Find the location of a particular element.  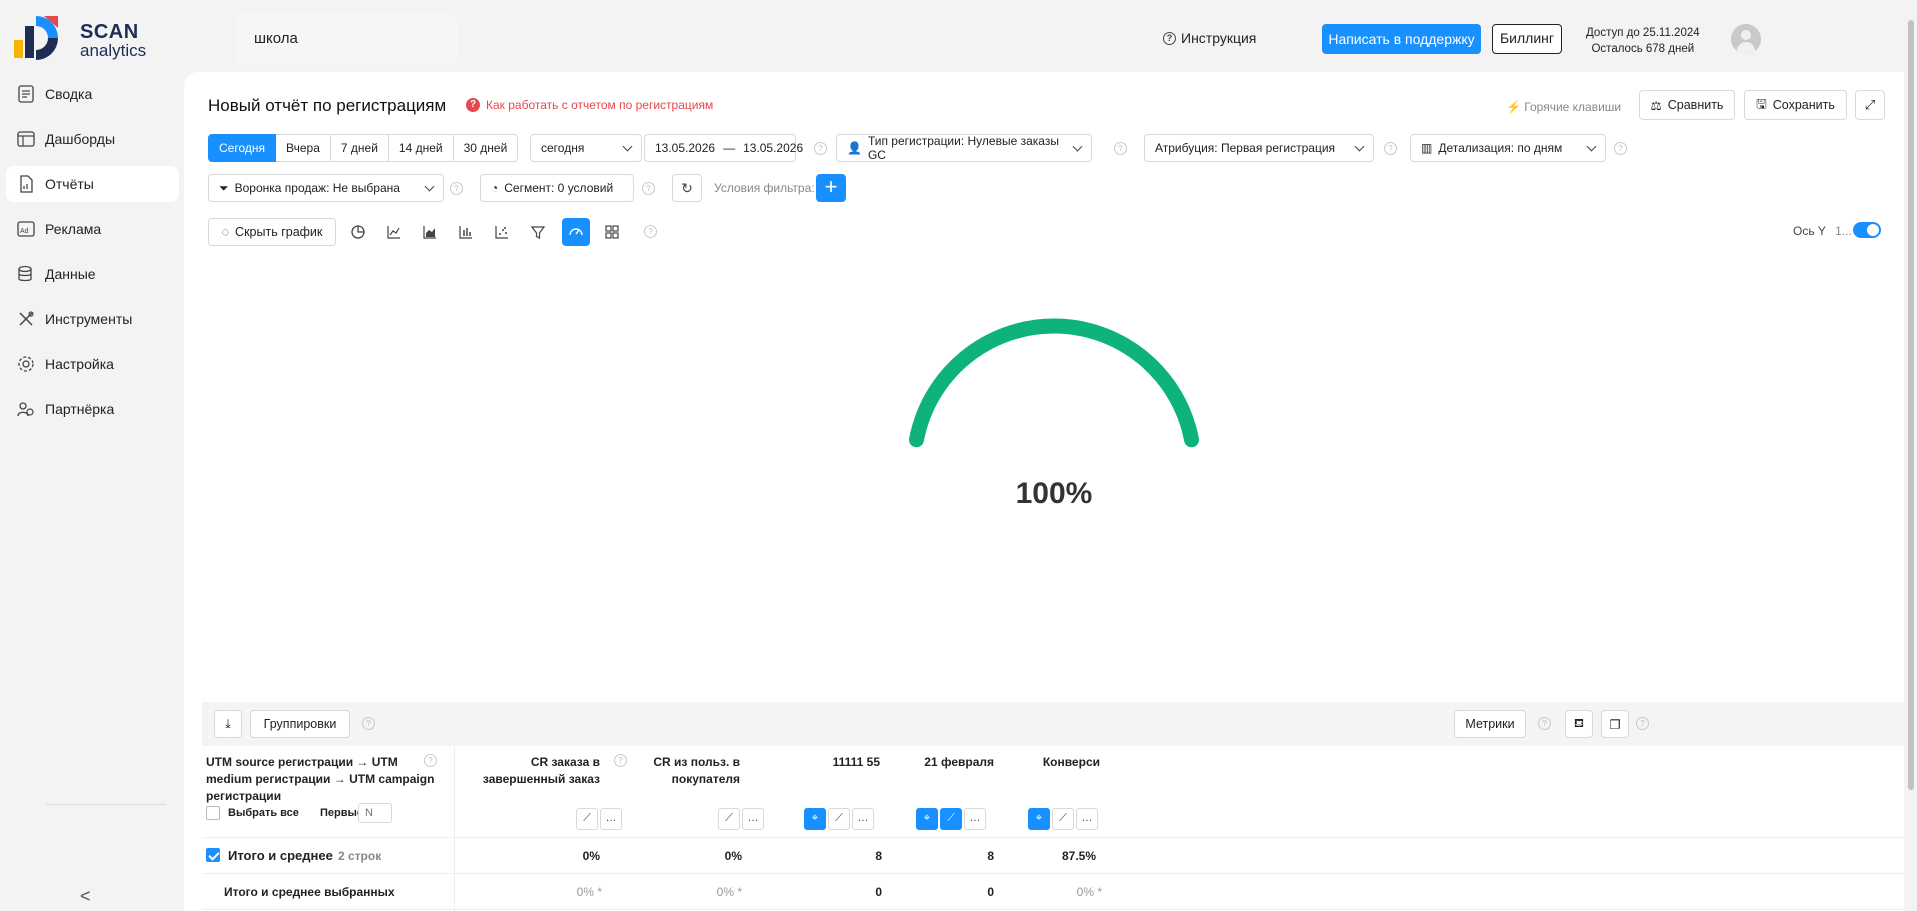

copy-button: ❐ is located at coordinates (1615, 724).